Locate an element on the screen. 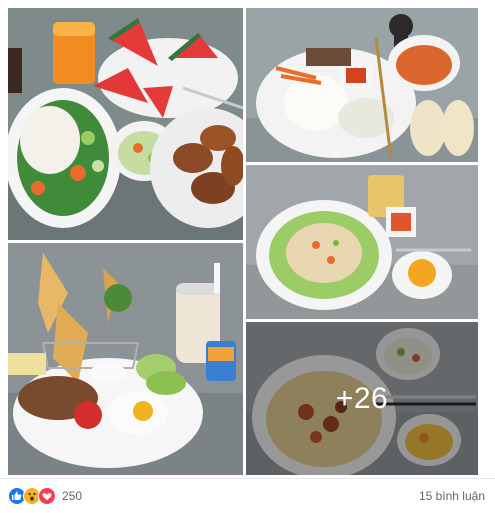  food-photo-fried-rice-cucumber is located at coordinates (362, 242).